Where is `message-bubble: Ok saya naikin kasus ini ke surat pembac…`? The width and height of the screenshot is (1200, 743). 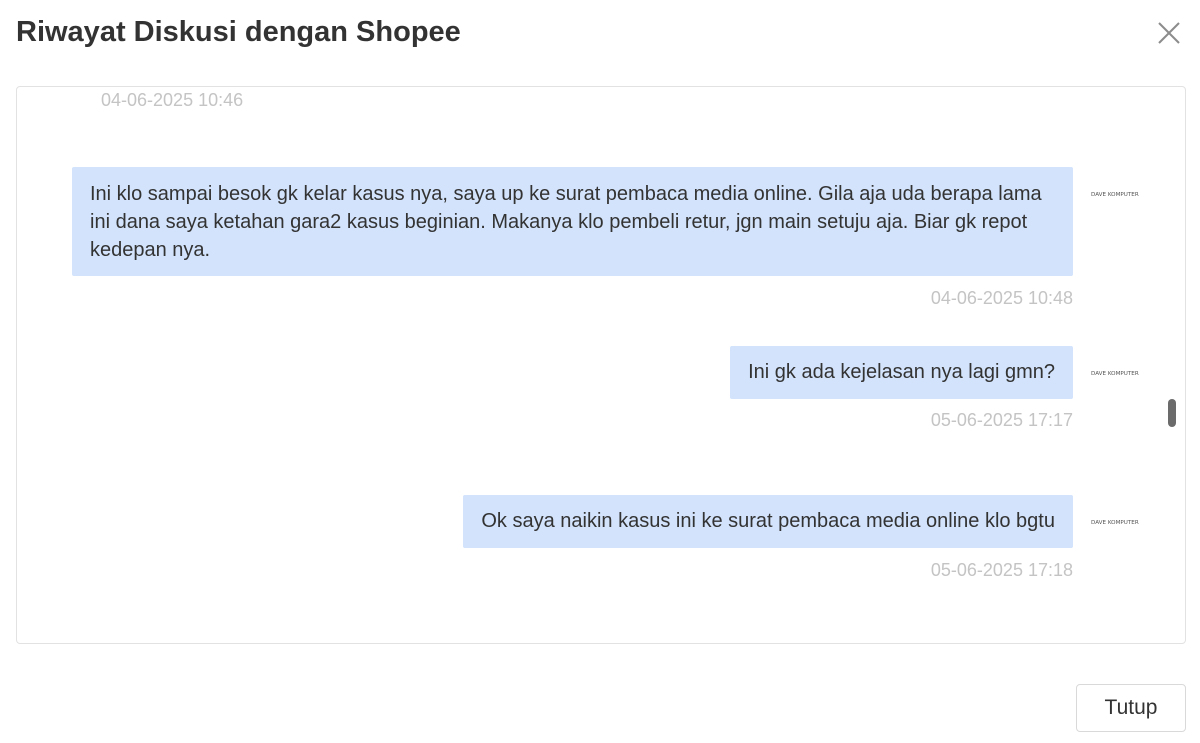
message-bubble: Ok saya naikin kasus ini ke surat pembac… is located at coordinates (768, 521).